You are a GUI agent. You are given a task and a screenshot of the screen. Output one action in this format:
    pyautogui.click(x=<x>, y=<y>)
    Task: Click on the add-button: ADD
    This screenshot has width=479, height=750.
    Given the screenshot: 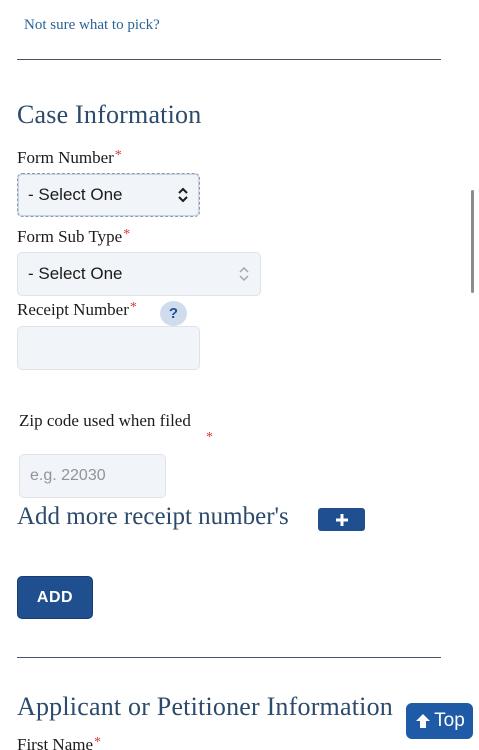 What is the action you would take?
    pyautogui.click(x=55, y=597)
    